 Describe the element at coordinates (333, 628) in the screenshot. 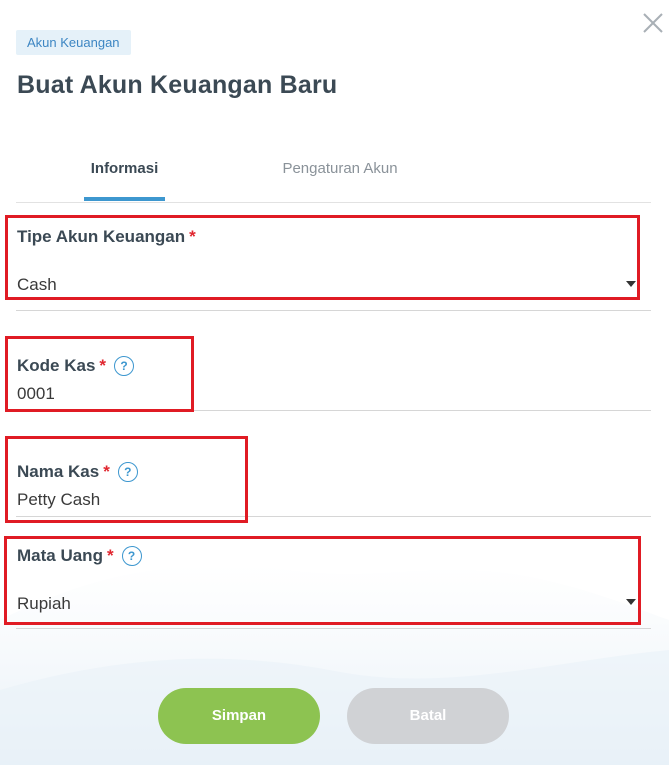

I see `currency-underline` at that location.